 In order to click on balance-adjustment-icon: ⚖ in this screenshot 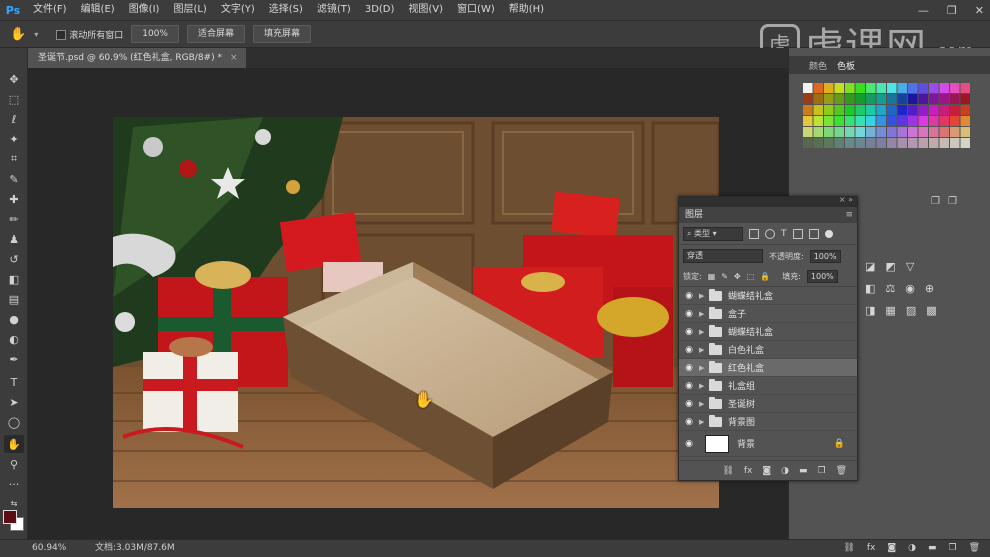, I will do `click(890, 288)`.